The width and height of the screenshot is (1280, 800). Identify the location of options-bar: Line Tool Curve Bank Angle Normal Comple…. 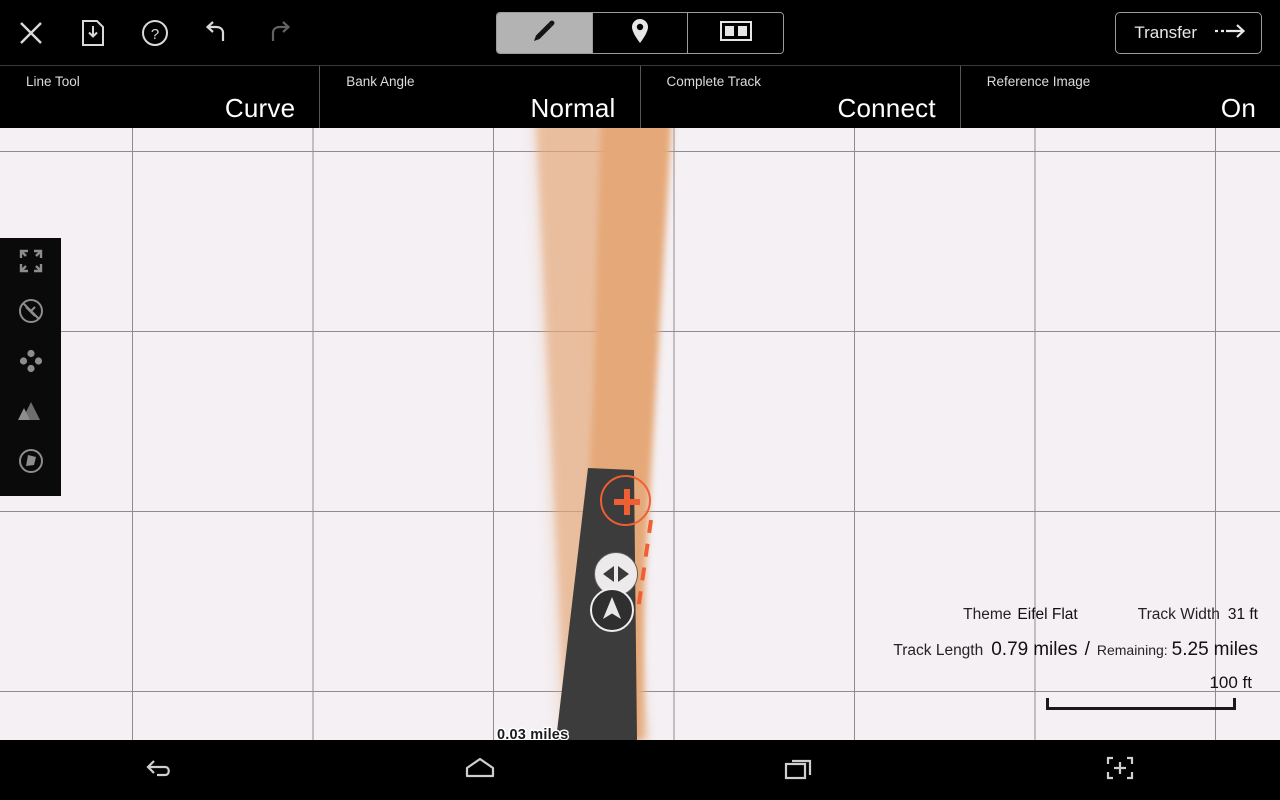
(640, 97).